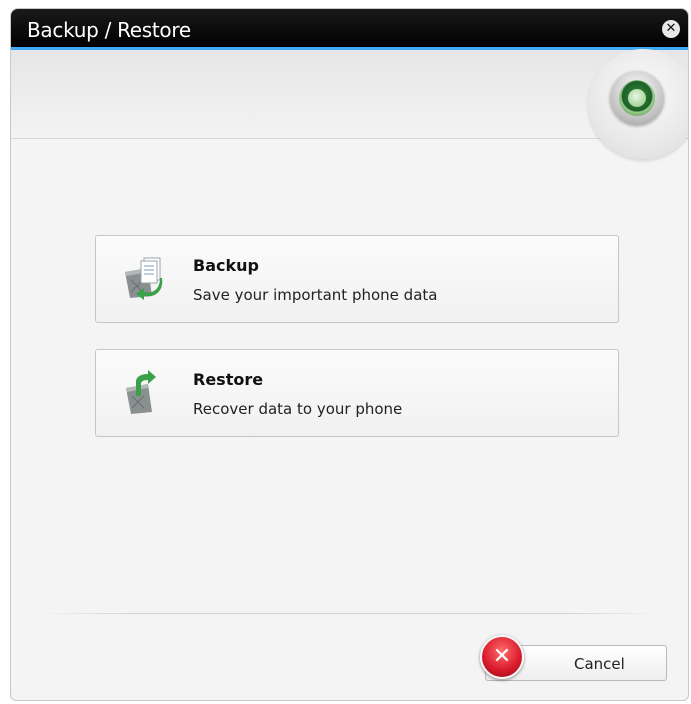 The height and width of the screenshot is (704, 691). What do you see at coordinates (226, 265) in the screenshot?
I see `backup-label: Backup` at bounding box center [226, 265].